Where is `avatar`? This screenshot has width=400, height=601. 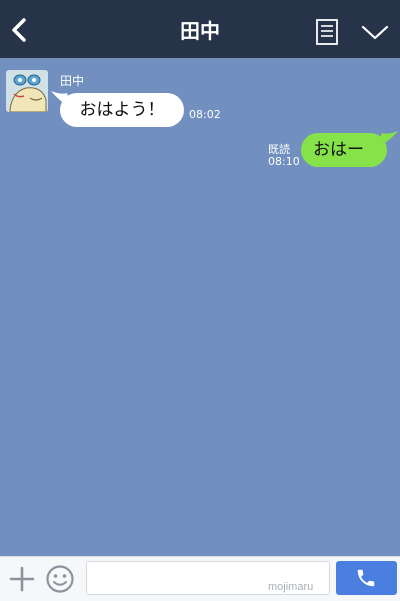
avatar is located at coordinates (27, 91).